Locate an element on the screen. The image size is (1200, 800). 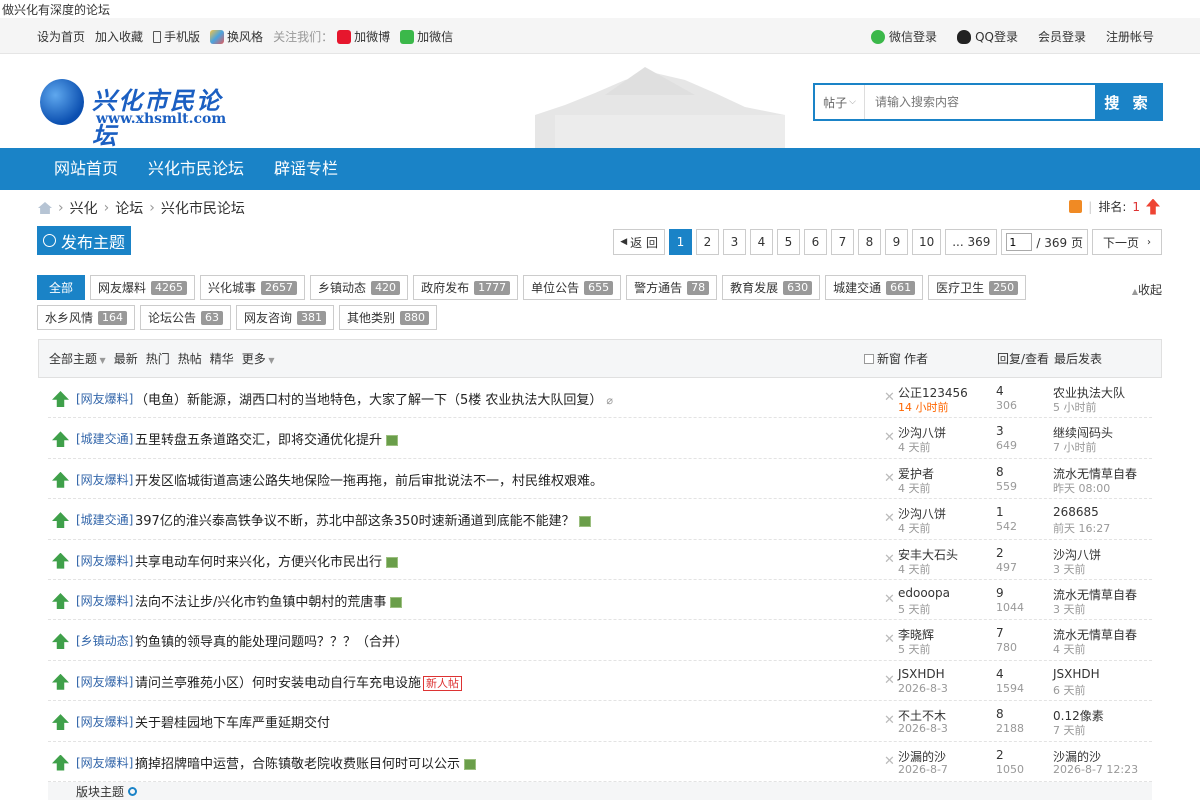
thread-title-link: 共享电动车何时来兴化，方便兴化市民出行 is located at coordinates (267, 560).